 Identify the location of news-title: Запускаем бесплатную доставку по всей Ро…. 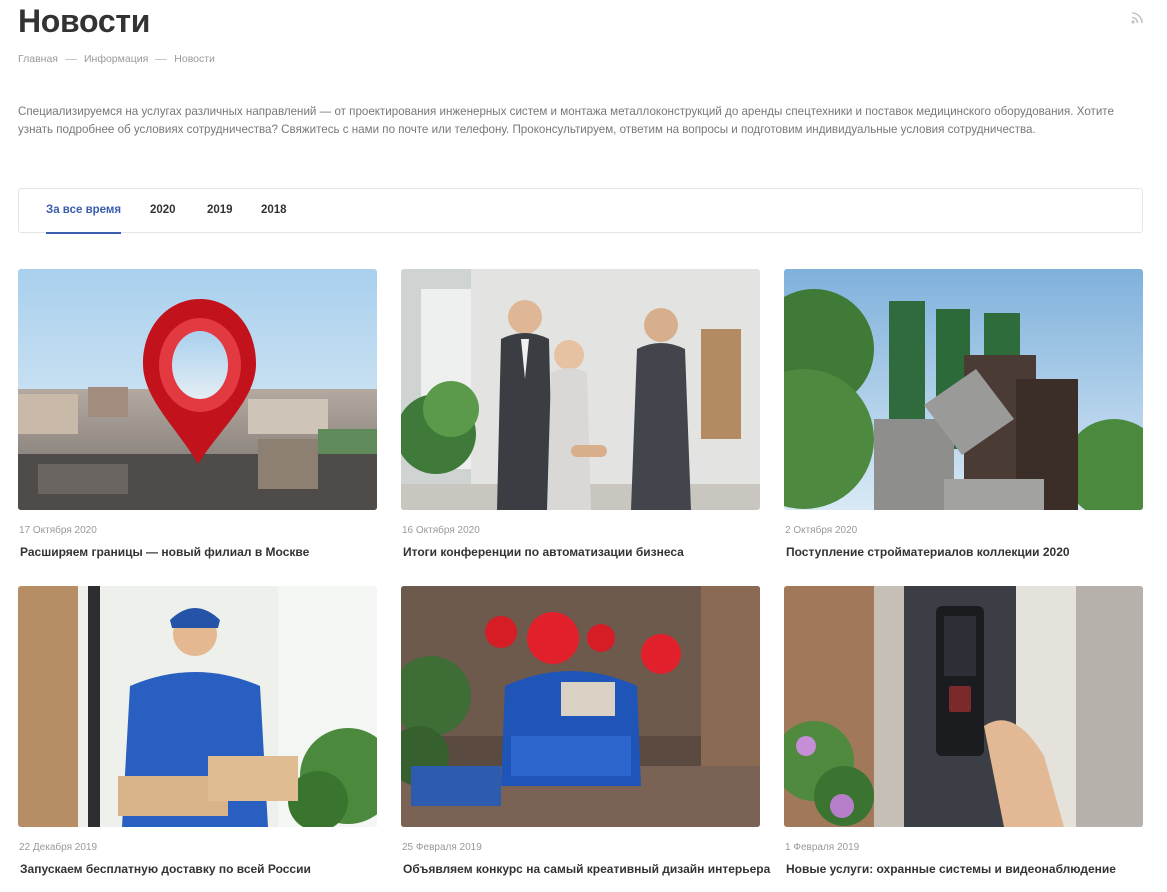
(165, 869).